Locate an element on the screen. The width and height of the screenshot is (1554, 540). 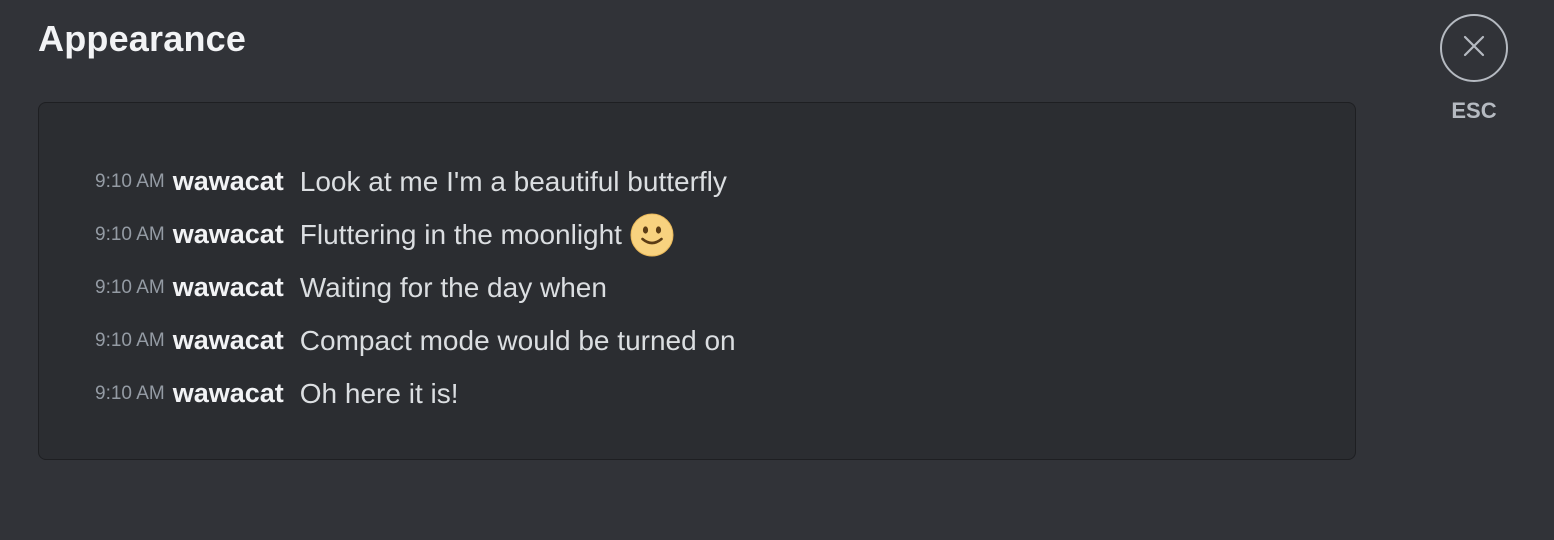
slightly-smiling-face-emoji-icon is located at coordinates (652, 235).